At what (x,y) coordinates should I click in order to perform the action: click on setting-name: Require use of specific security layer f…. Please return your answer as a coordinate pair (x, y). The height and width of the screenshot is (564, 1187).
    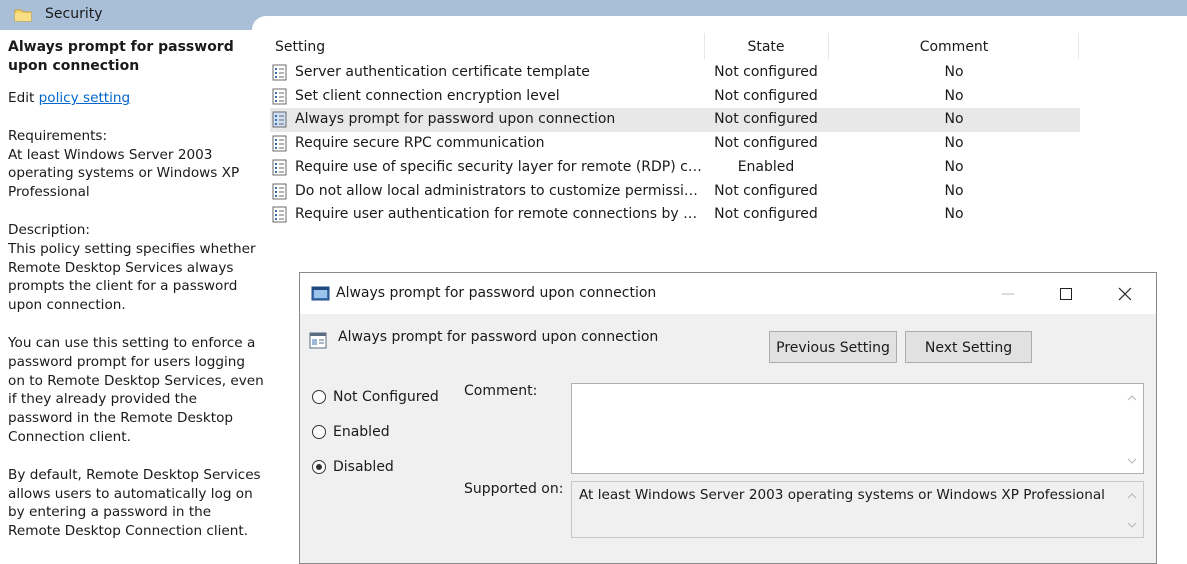
    Looking at the image, I should click on (500, 166).